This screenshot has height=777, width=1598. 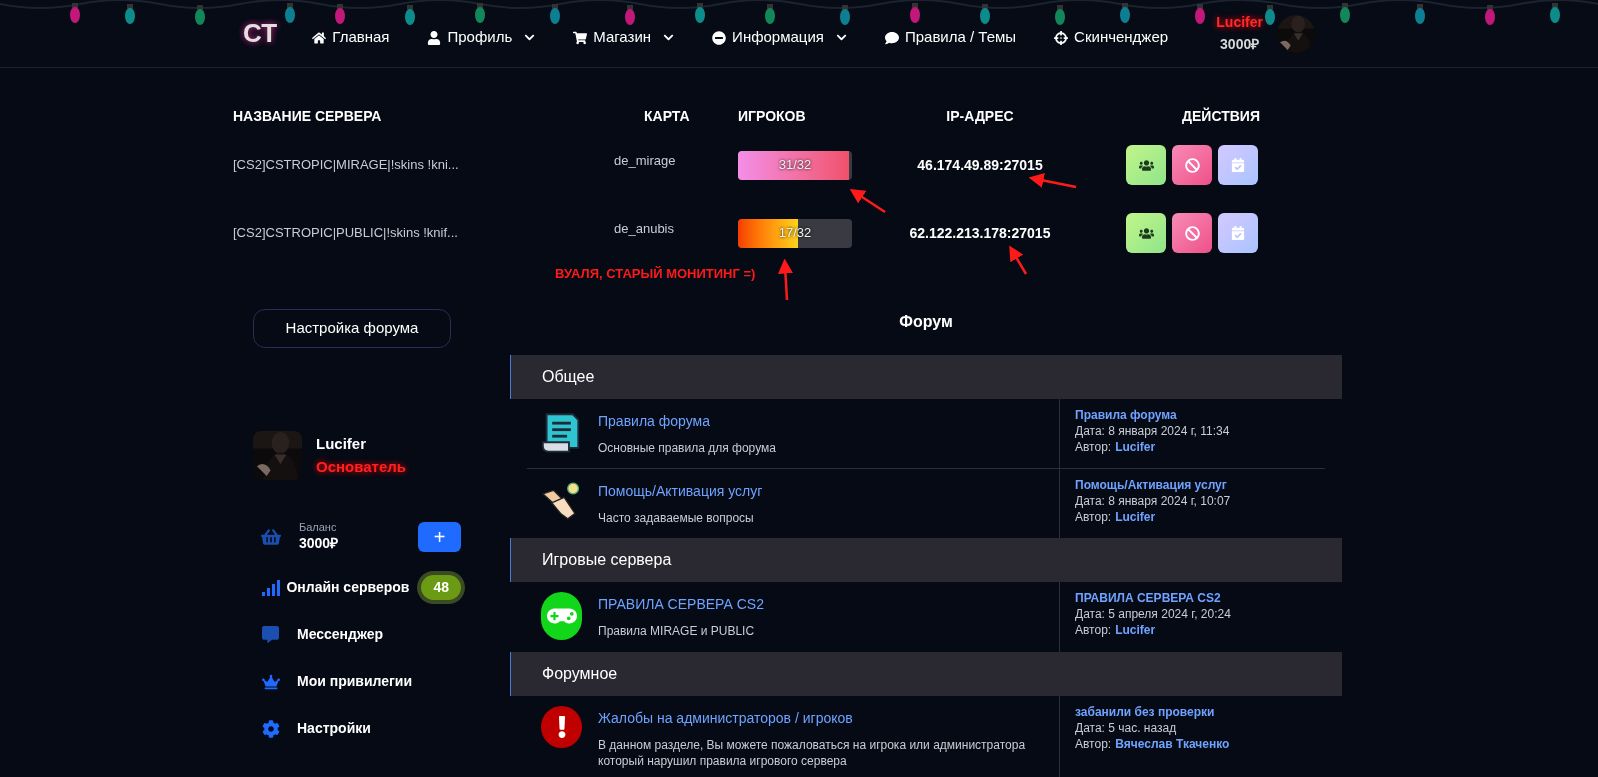 I want to click on last-post-link: Правила форума, so click(x=1152, y=415).